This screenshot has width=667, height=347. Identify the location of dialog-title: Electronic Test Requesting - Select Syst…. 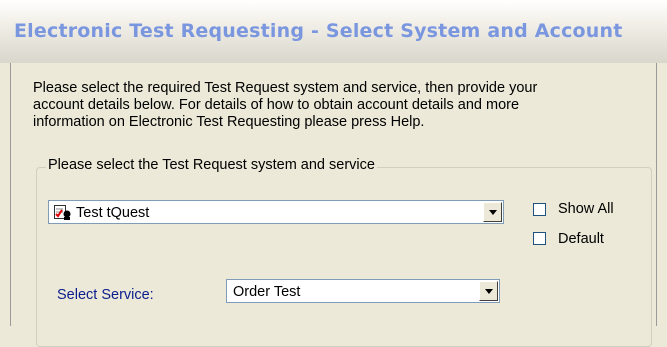
(318, 31).